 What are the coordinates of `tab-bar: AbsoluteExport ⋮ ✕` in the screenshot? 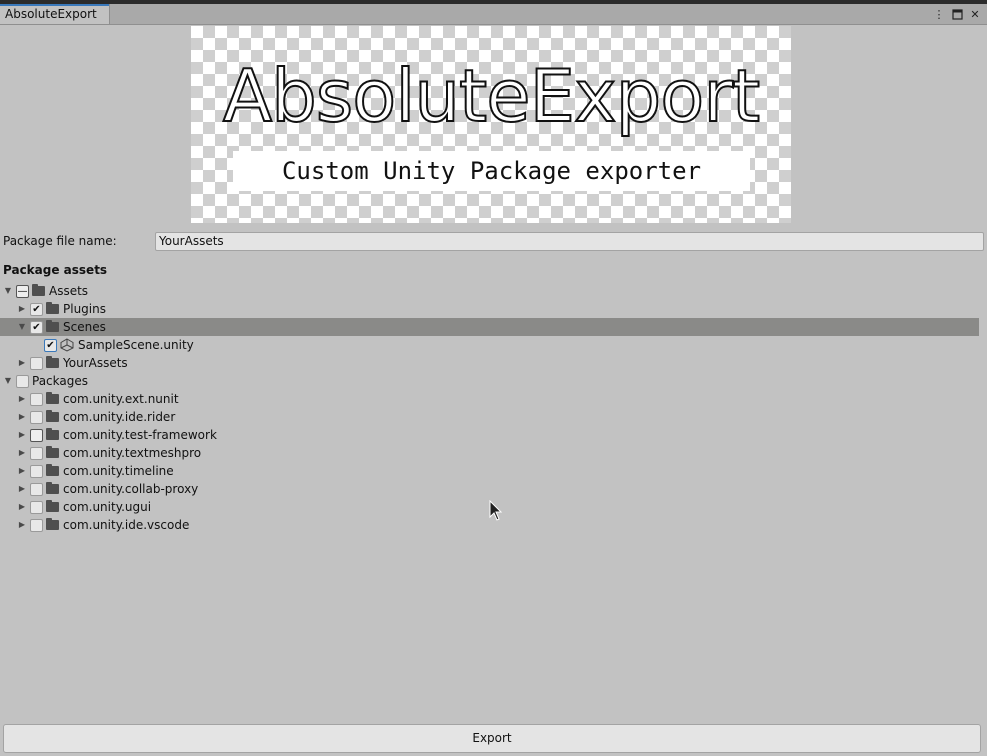 It's located at (493, 14).